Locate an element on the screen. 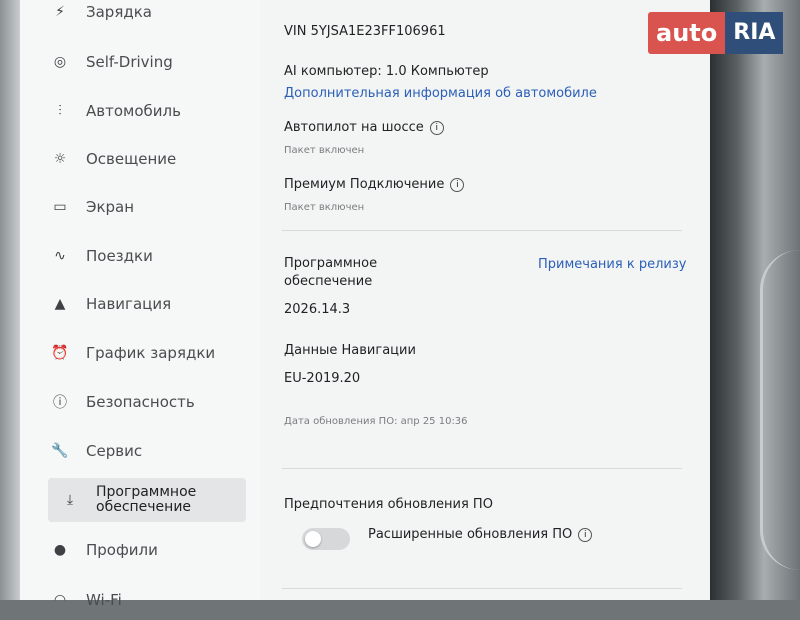 This screenshot has width=800, height=620. sidebar-item-safety: ⓘ Безопасность is located at coordinates (160, 402).